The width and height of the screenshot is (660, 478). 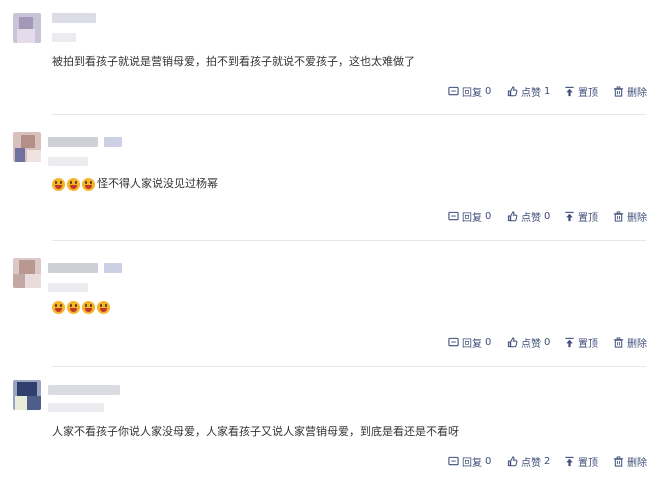 I want to click on comment-text: 怪不得人家说没见过杨幂, so click(x=157, y=183).